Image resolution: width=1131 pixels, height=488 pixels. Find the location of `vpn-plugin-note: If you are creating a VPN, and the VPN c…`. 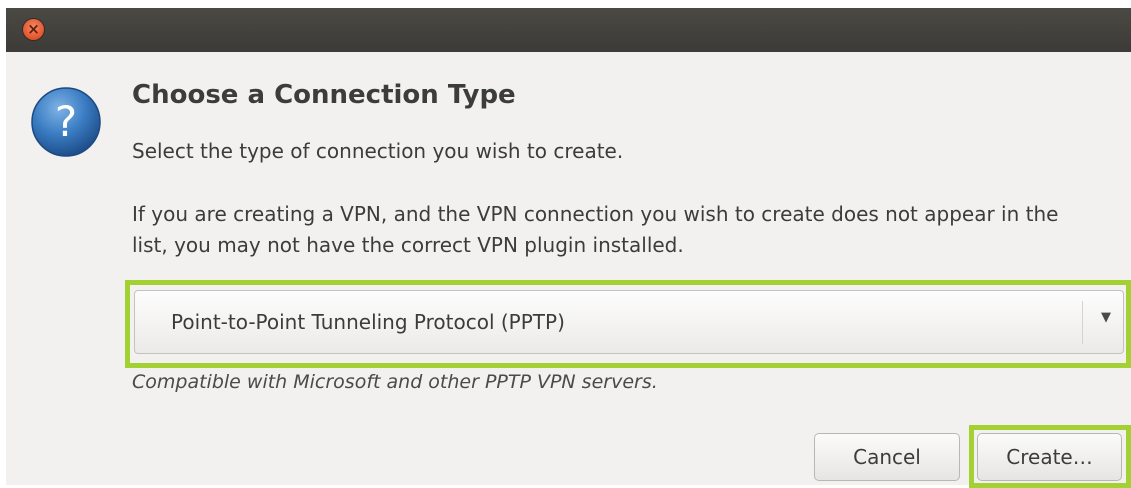

vpn-plugin-note: If you are creating a VPN, and the VPN c… is located at coordinates (595, 229).